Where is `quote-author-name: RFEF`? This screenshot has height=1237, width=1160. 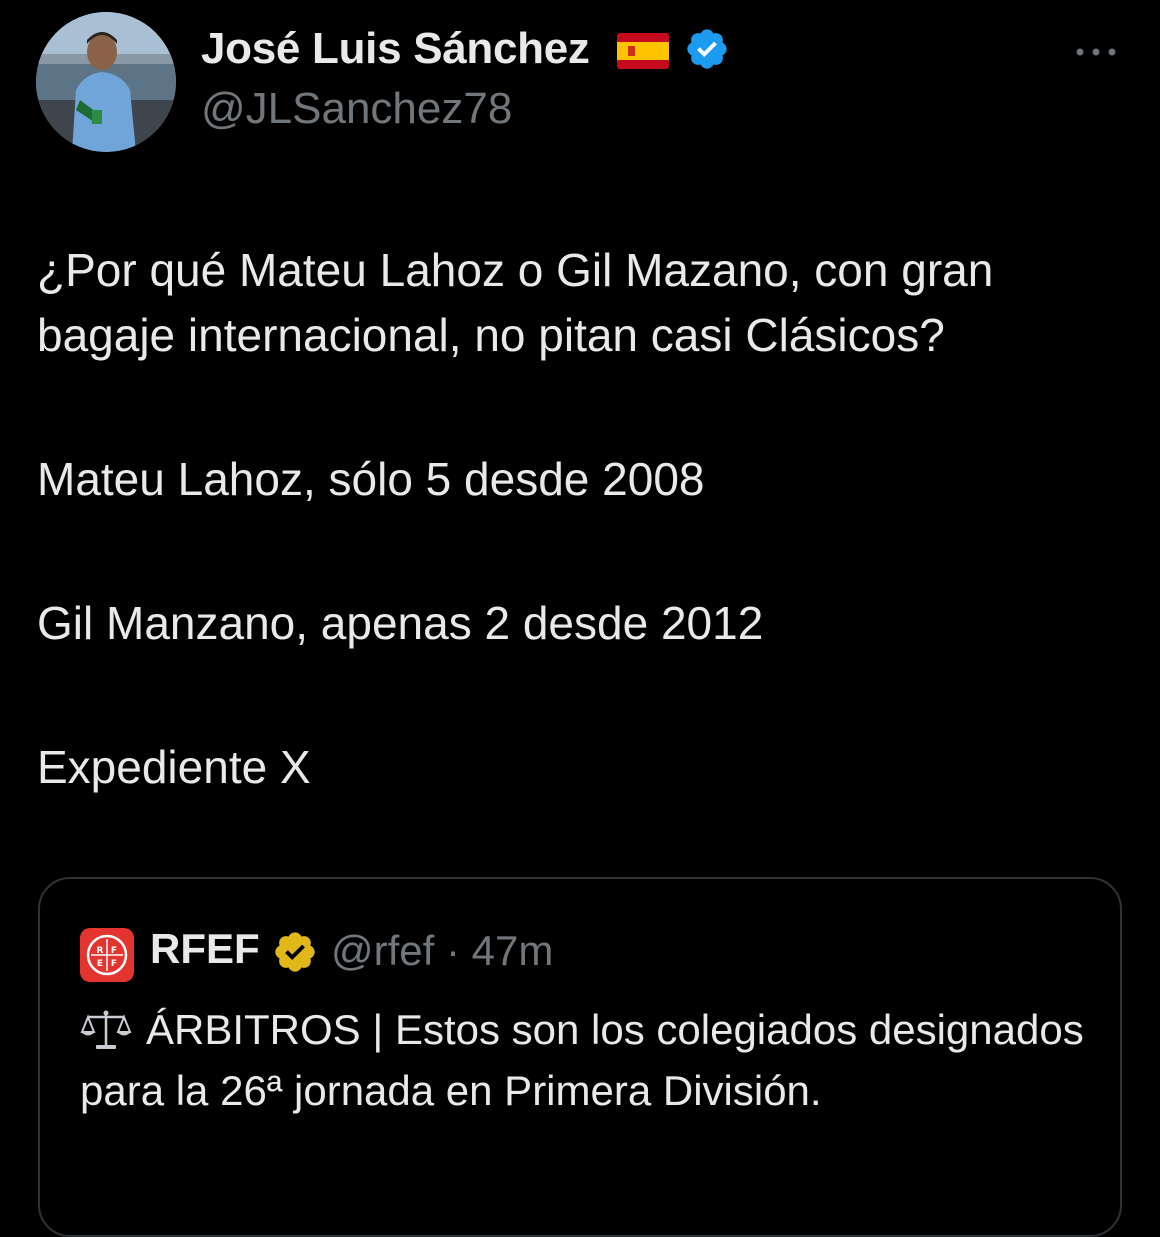
quote-author-name: RFEF is located at coordinates (205, 949).